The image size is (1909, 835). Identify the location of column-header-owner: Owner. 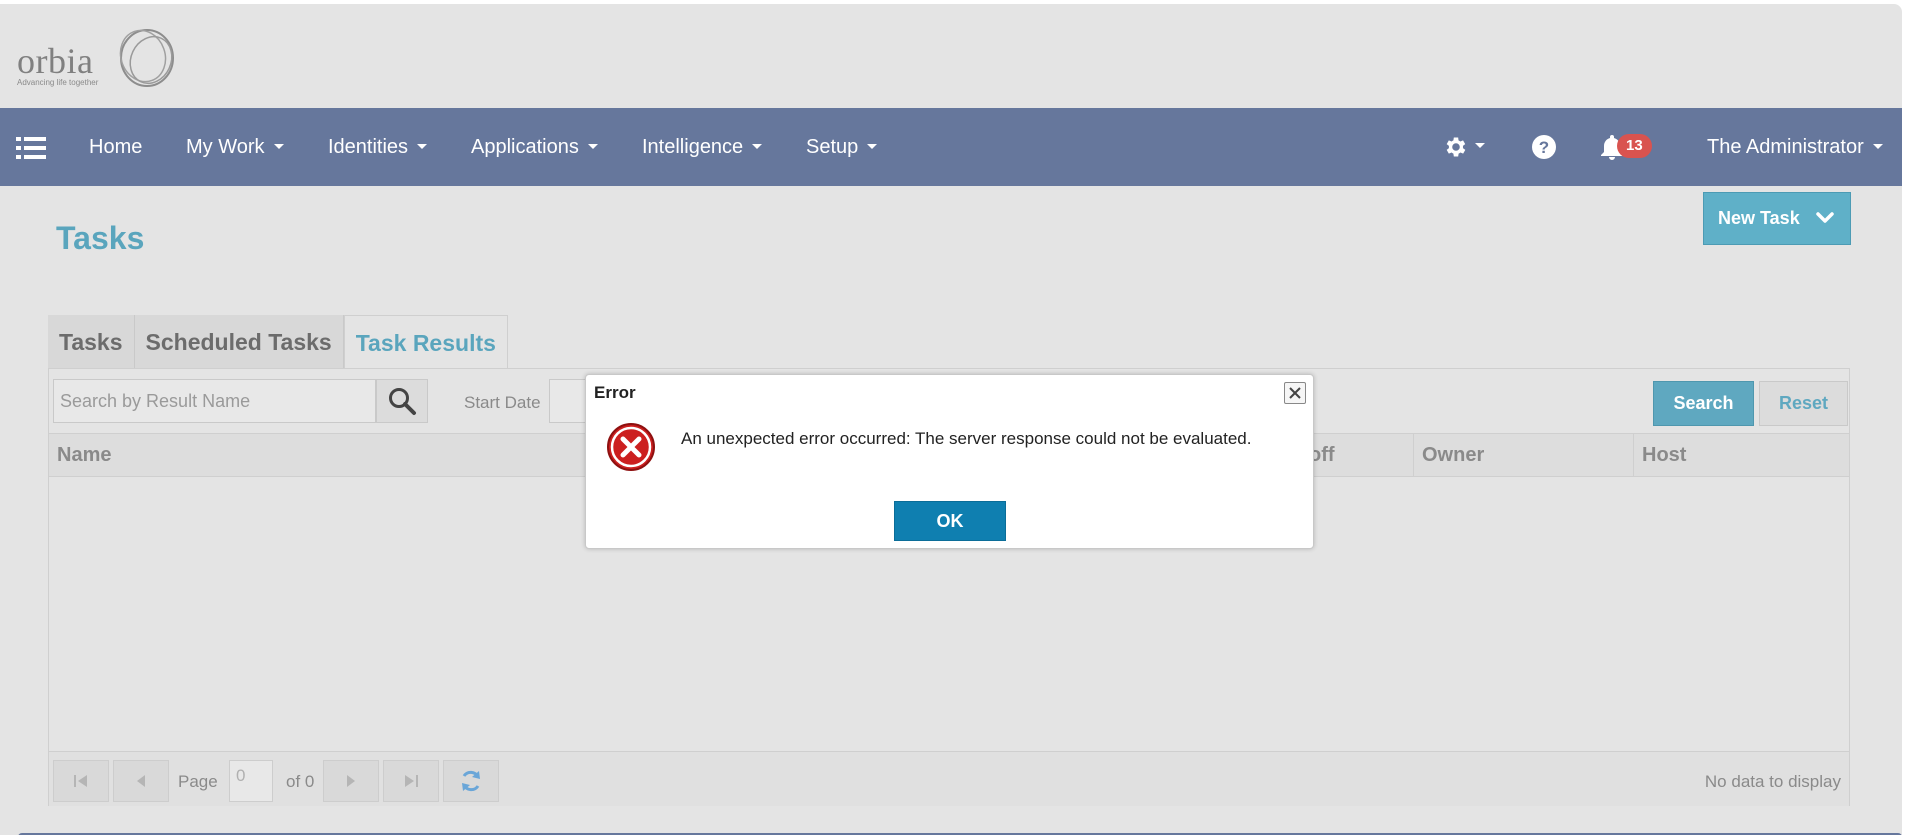
(1523, 455).